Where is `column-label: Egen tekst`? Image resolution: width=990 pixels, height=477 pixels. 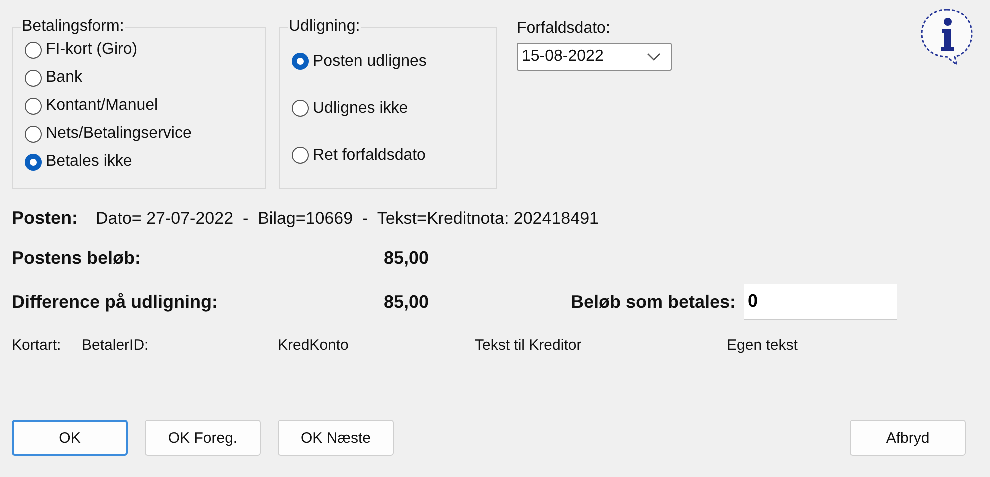
column-label: Egen tekst is located at coordinates (763, 345).